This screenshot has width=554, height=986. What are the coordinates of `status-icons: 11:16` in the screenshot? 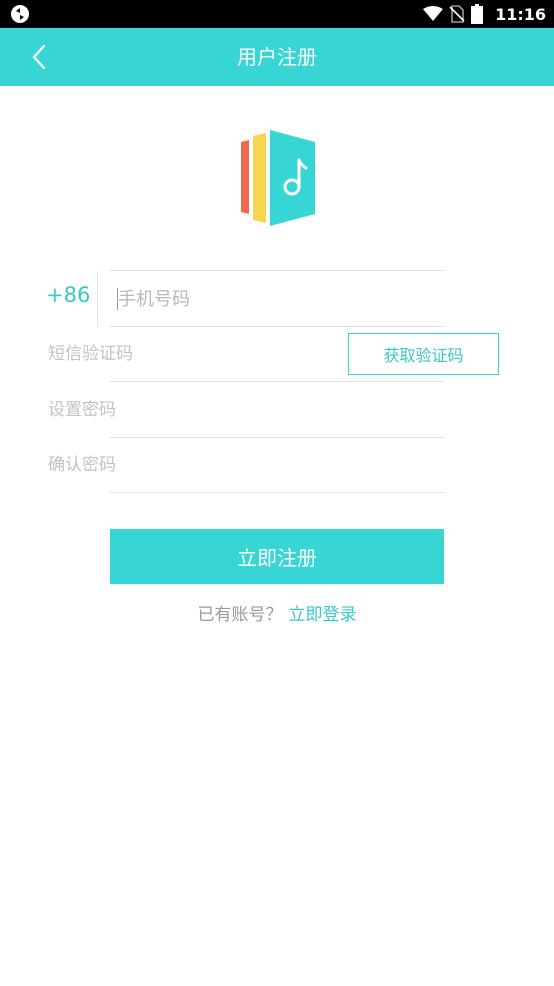 It's located at (484, 14).